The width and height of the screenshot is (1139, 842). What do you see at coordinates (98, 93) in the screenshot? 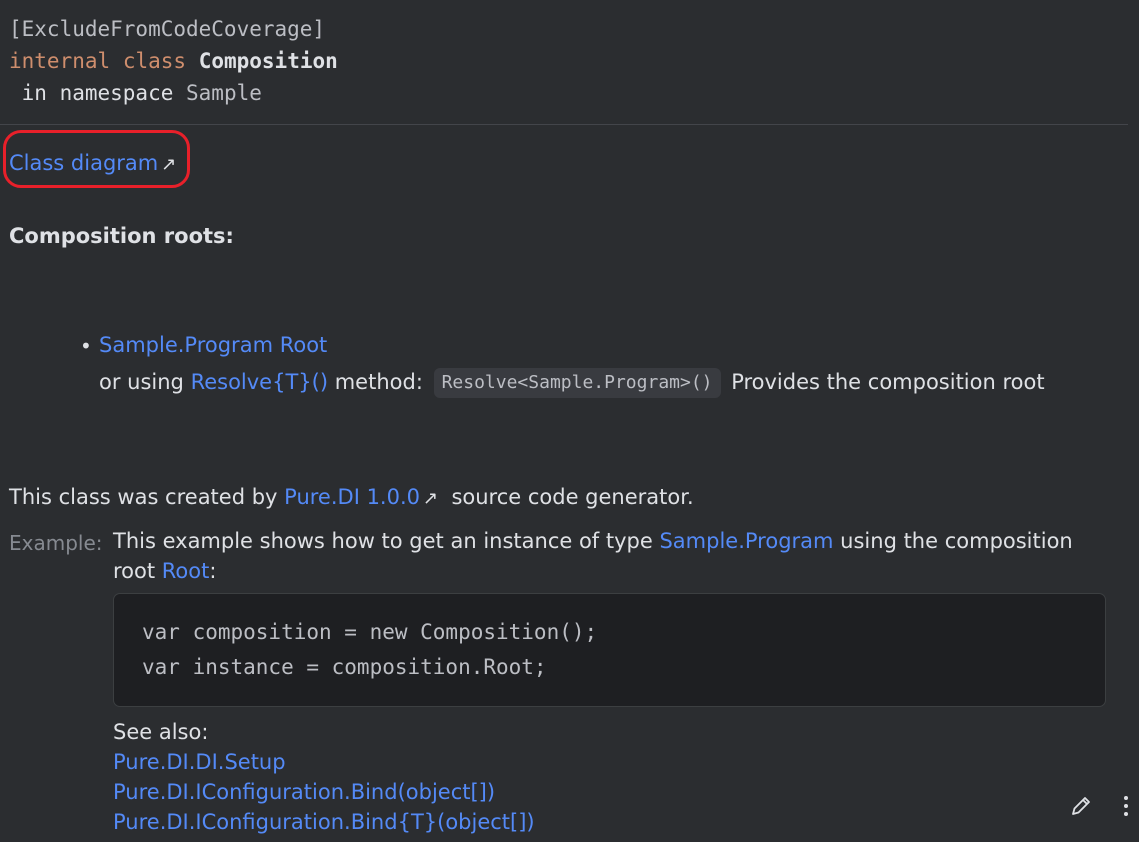
I see `namespace-prefix: in namespace` at bounding box center [98, 93].